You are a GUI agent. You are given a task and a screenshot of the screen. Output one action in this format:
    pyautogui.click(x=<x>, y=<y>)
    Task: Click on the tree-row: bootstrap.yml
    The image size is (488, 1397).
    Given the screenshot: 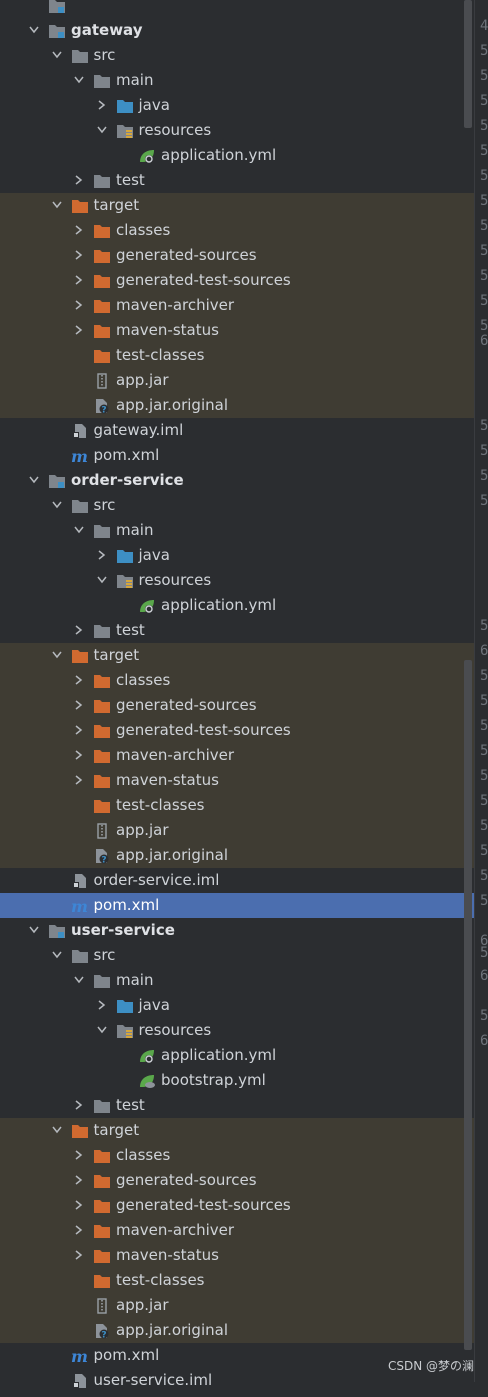 What is the action you would take?
    pyautogui.click(x=237, y=1080)
    